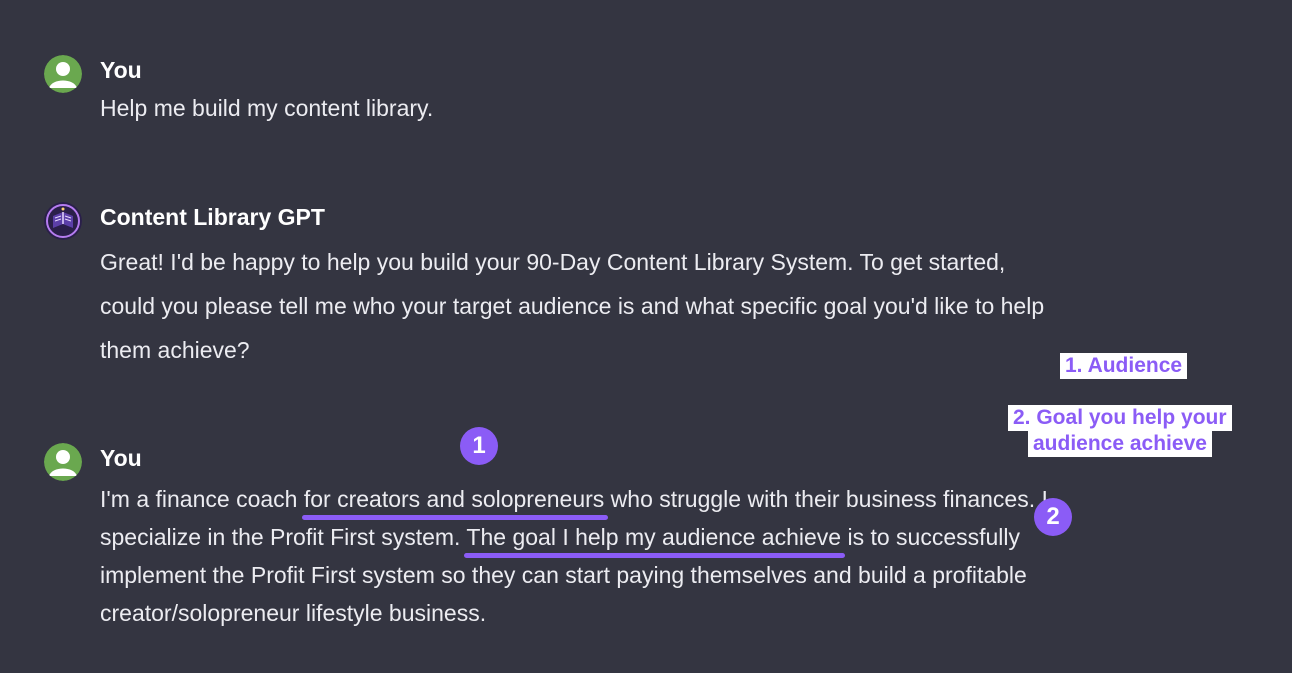 Image resolution: width=1292 pixels, height=673 pixels. Describe the element at coordinates (1120, 418) in the screenshot. I see `annotation-note-goal-line1: 2. Goal you help your` at that location.